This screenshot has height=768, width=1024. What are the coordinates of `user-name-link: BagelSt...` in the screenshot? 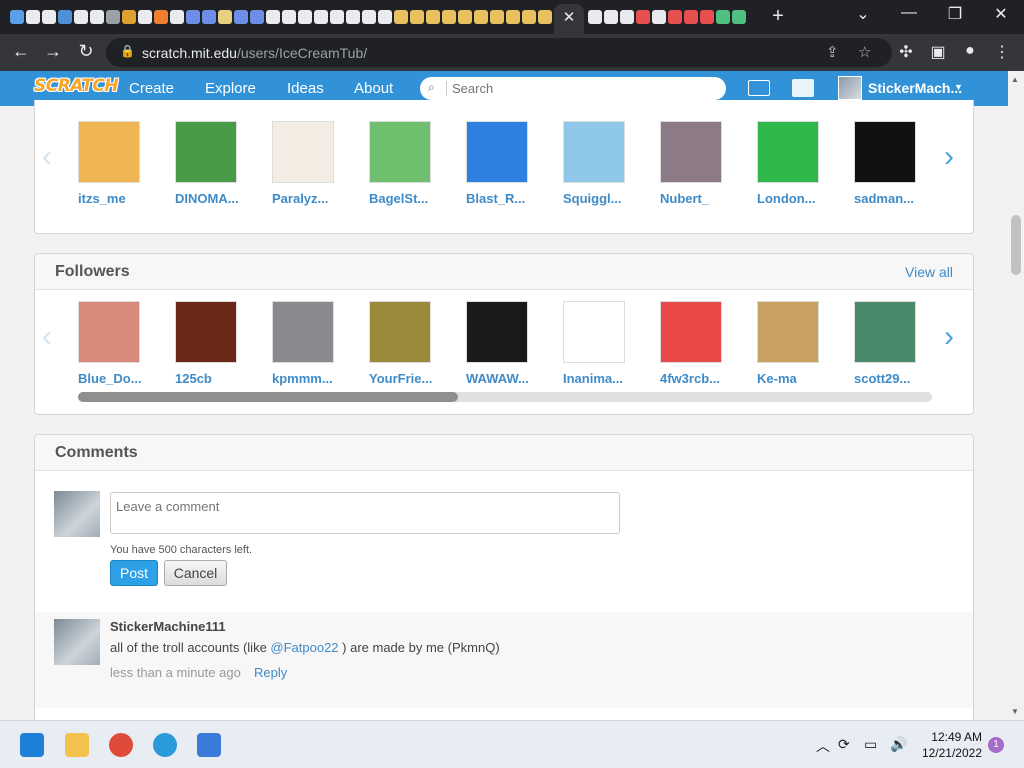 It's located at (398, 198).